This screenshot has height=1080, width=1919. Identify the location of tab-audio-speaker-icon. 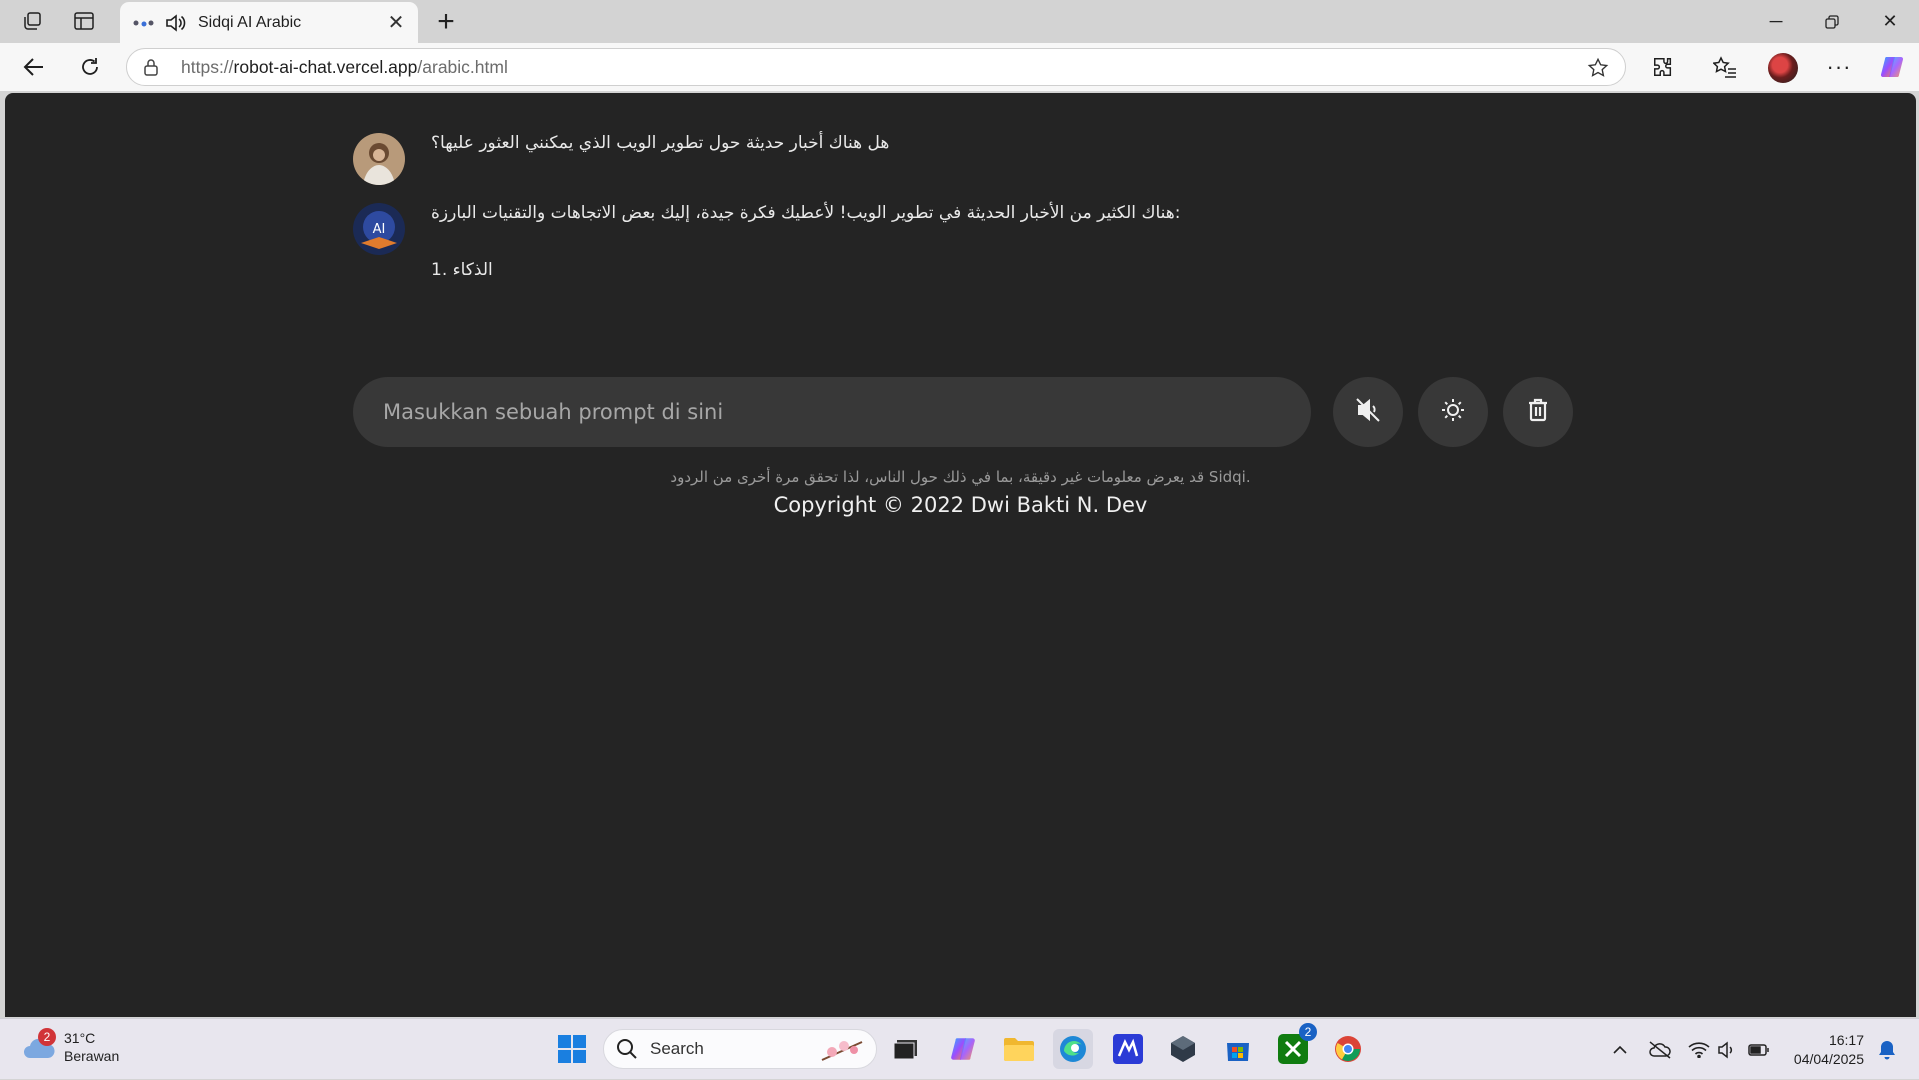
(176, 23).